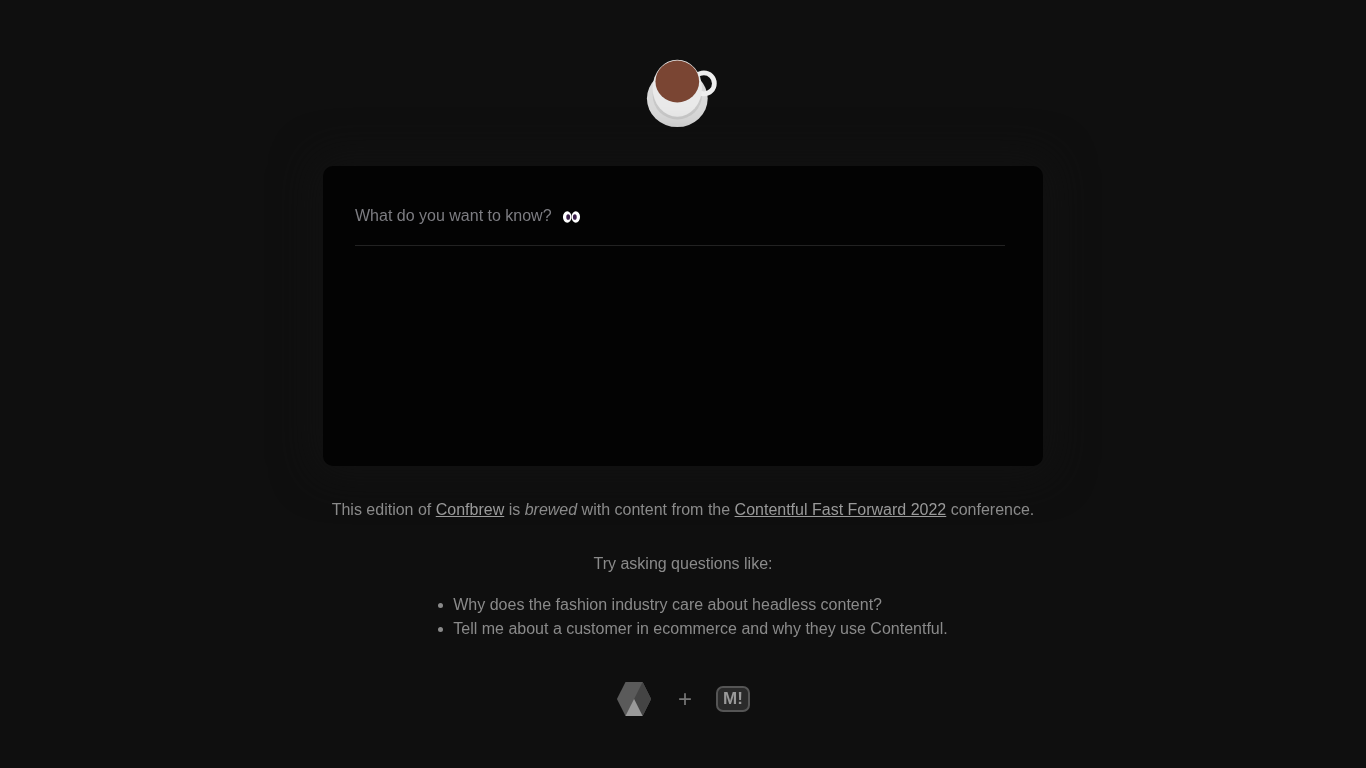  I want to click on plus-sign: +, so click(685, 699).